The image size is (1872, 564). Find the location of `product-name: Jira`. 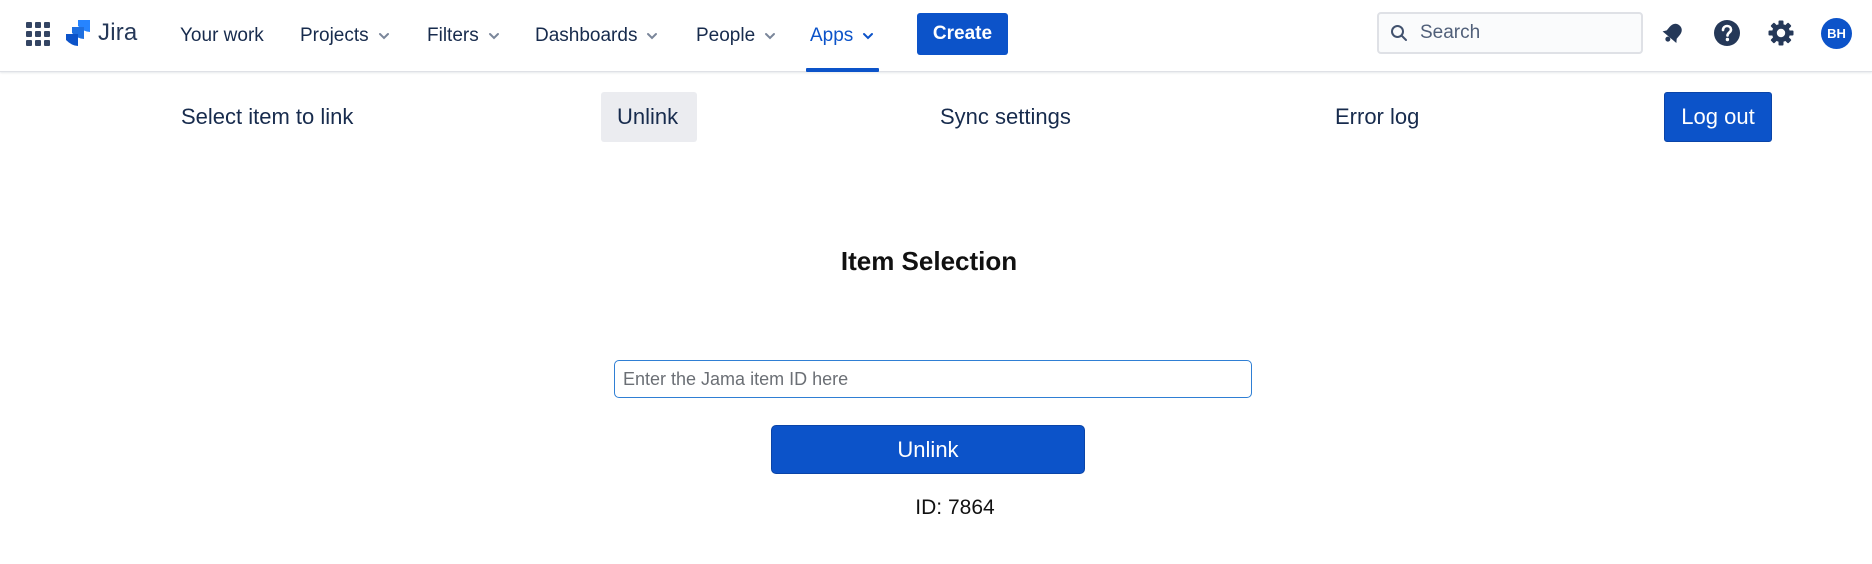

product-name: Jira is located at coordinates (118, 32).